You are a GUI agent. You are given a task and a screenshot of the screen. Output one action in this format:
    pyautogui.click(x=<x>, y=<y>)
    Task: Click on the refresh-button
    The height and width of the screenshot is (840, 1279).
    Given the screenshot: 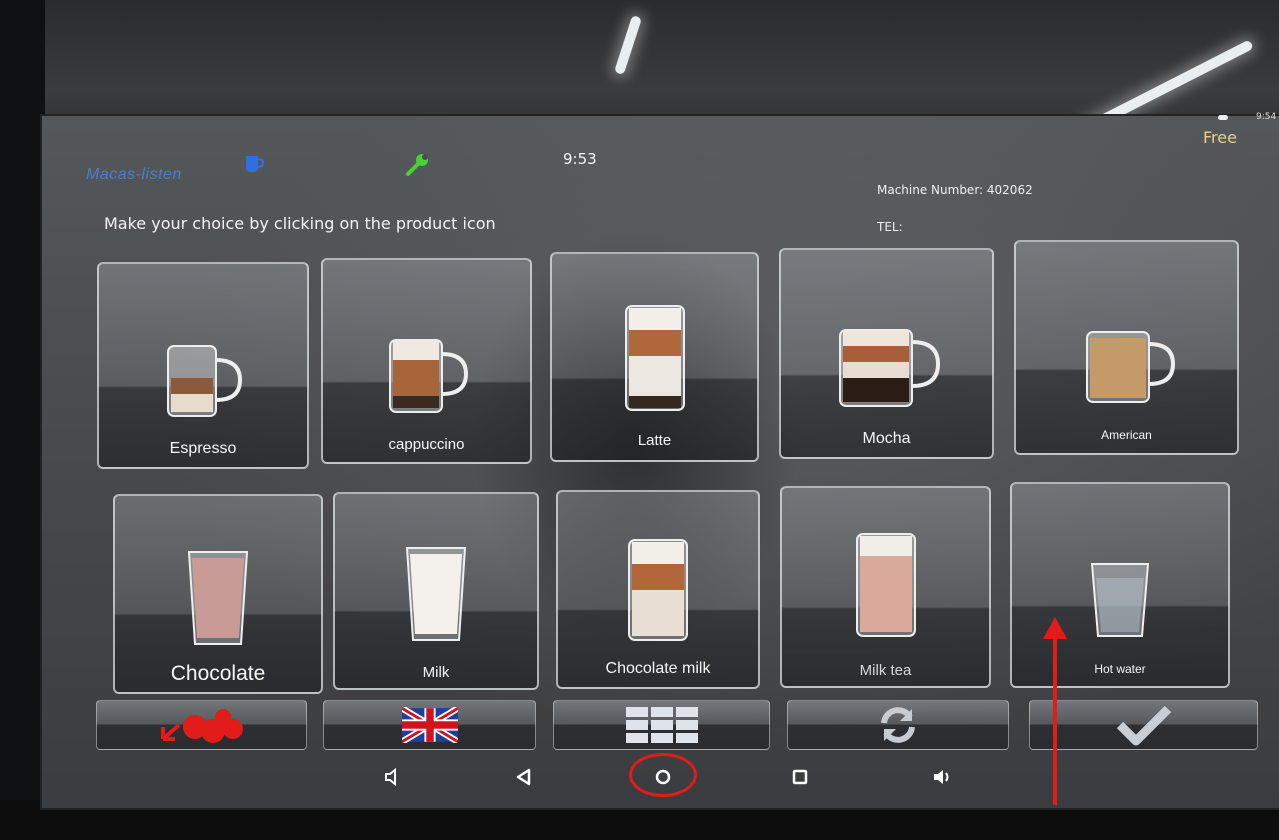 What is the action you would take?
    pyautogui.click(x=898, y=725)
    